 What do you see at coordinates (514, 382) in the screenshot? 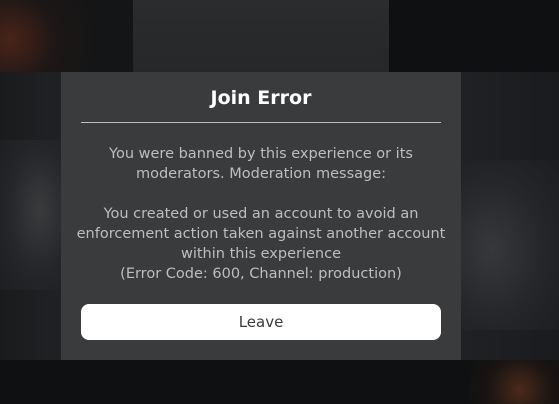
I see `background-scene-bottom-glow` at bounding box center [514, 382].